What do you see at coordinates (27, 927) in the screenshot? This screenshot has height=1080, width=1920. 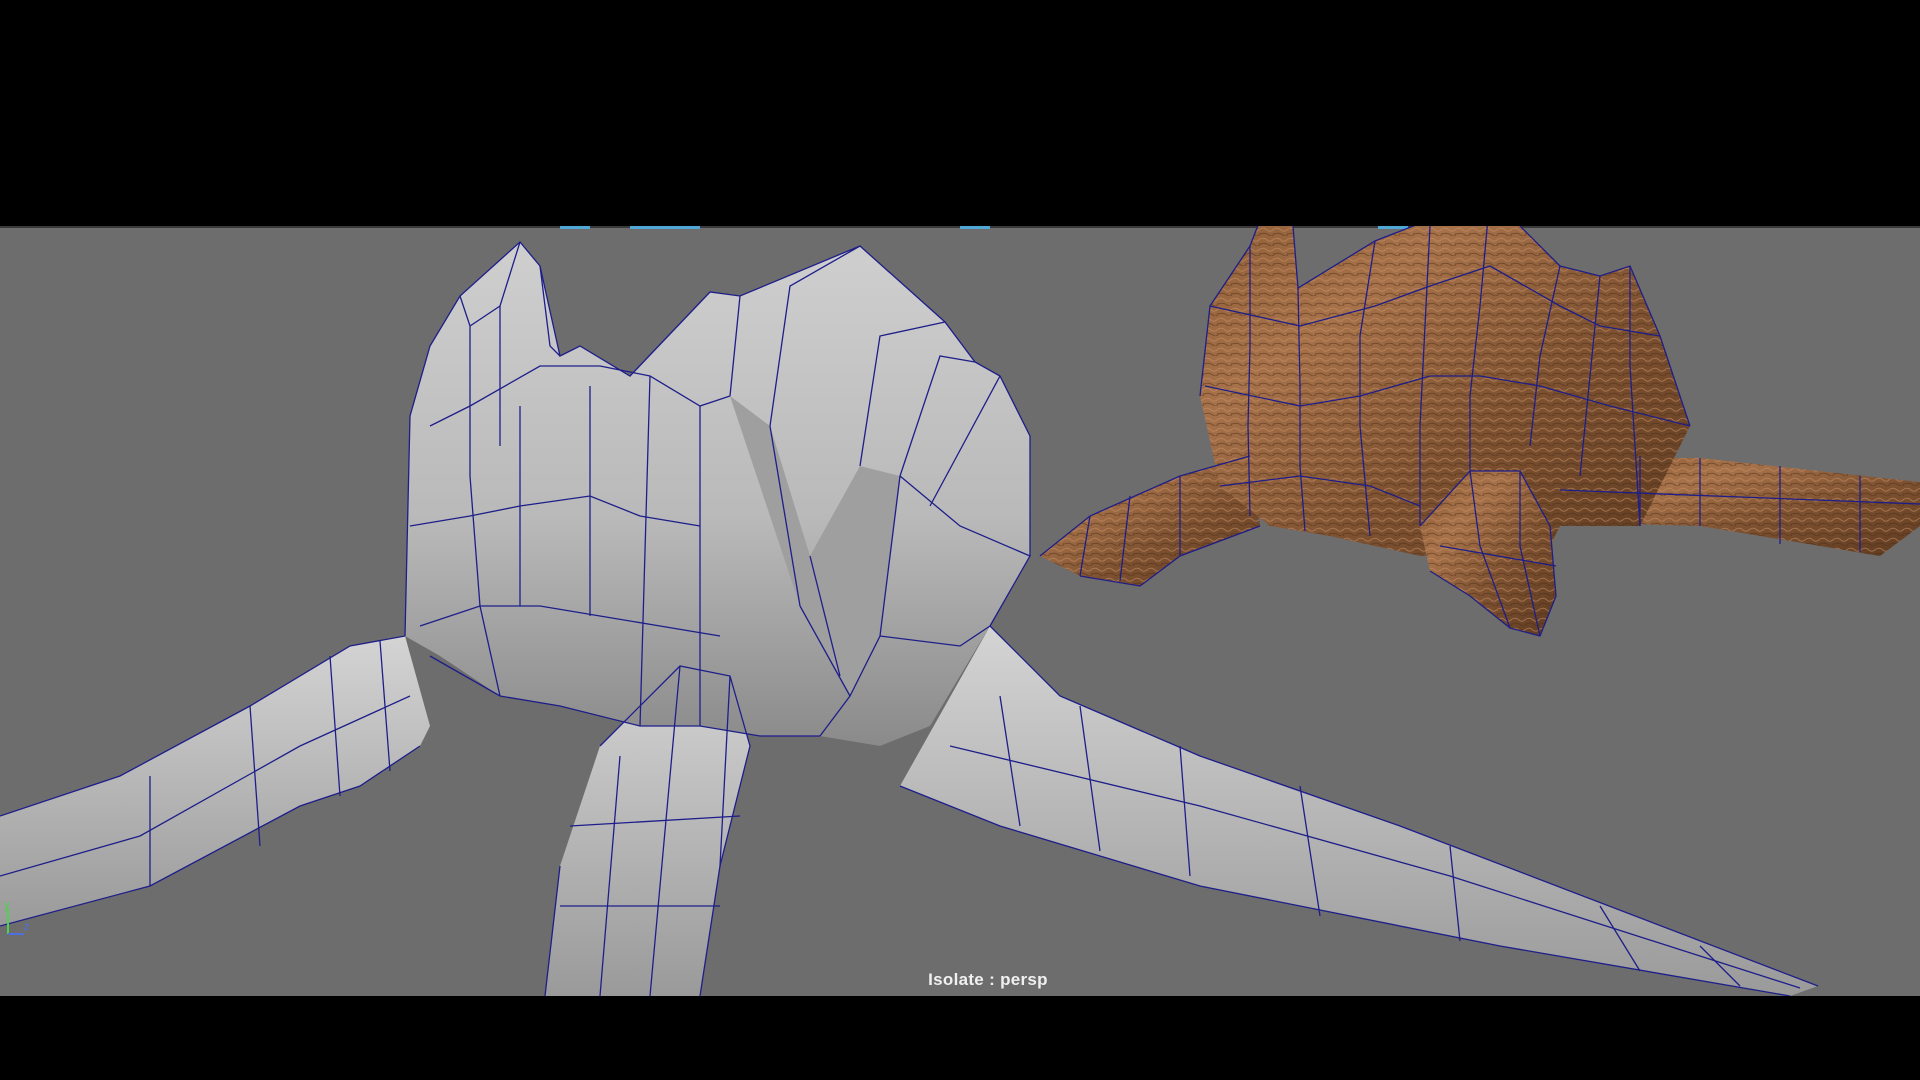 I see `axis-z-label: z` at bounding box center [27, 927].